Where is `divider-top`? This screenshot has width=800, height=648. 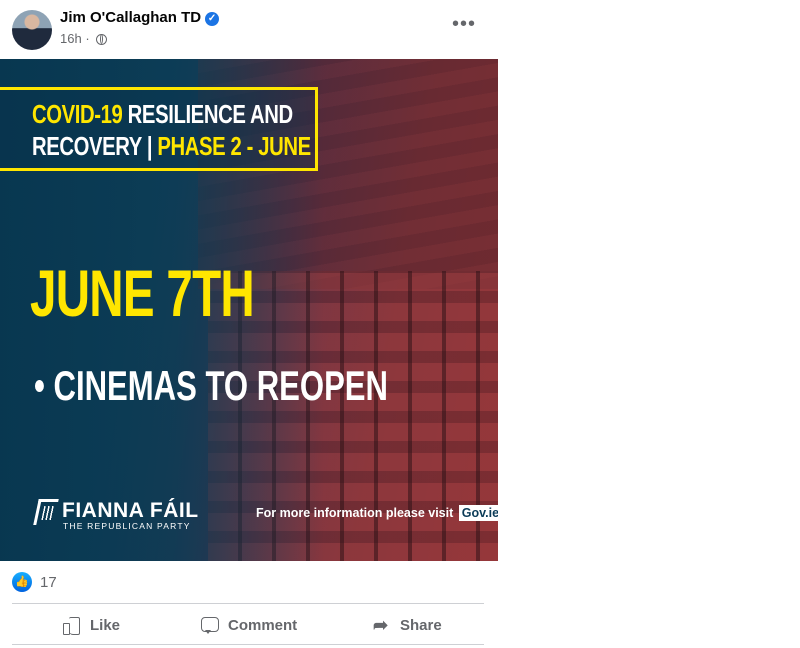 divider-top is located at coordinates (248, 603).